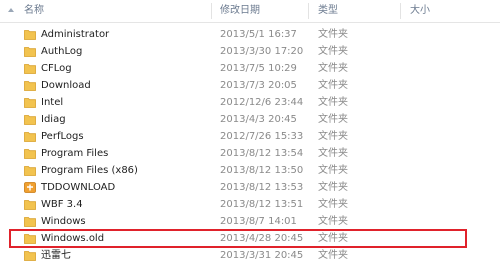 The height and width of the screenshot is (264, 500). Describe the element at coordinates (66, 85) in the screenshot. I see `file-name: Download` at that location.